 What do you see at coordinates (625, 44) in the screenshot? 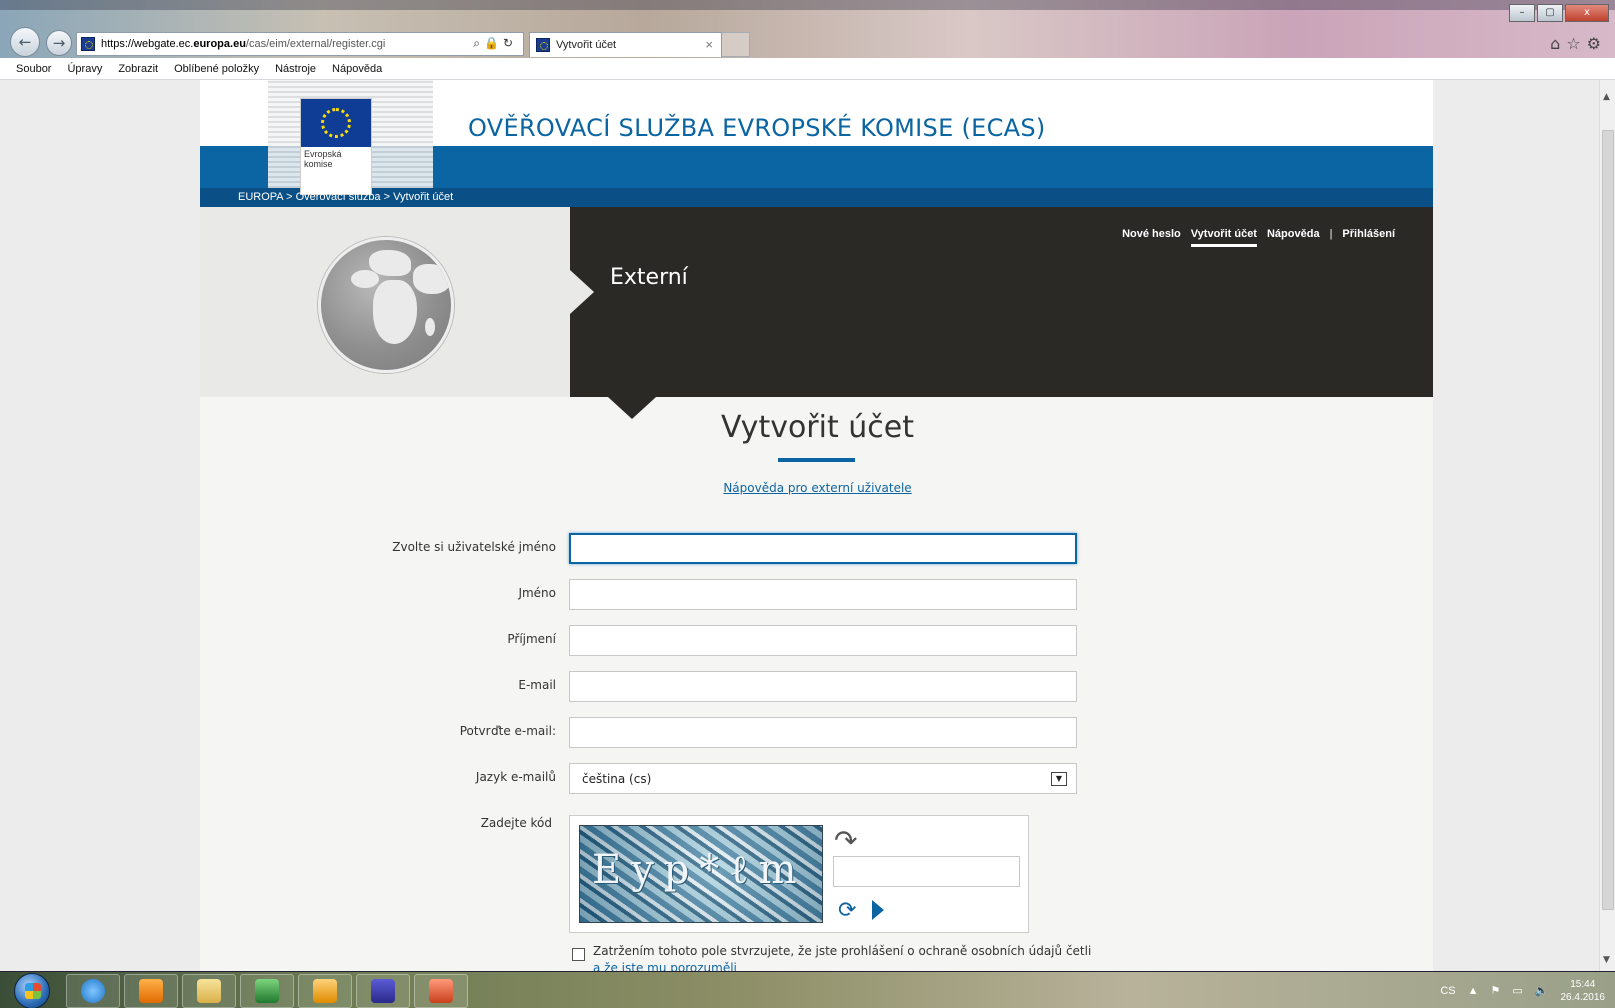
I see `tab-vytvorit-ucet: Vytvořit účet ×` at bounding box center [625, 44].